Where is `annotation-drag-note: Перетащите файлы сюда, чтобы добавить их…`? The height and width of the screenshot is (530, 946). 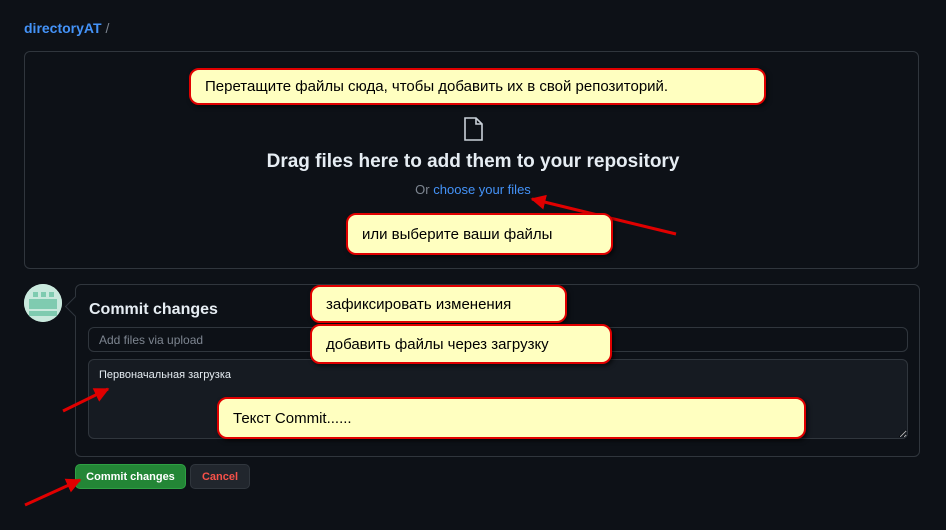
annotation-drag-note: Перетащите файлы сюда, чтобы добавить их… is located at coordinates (477, 86).